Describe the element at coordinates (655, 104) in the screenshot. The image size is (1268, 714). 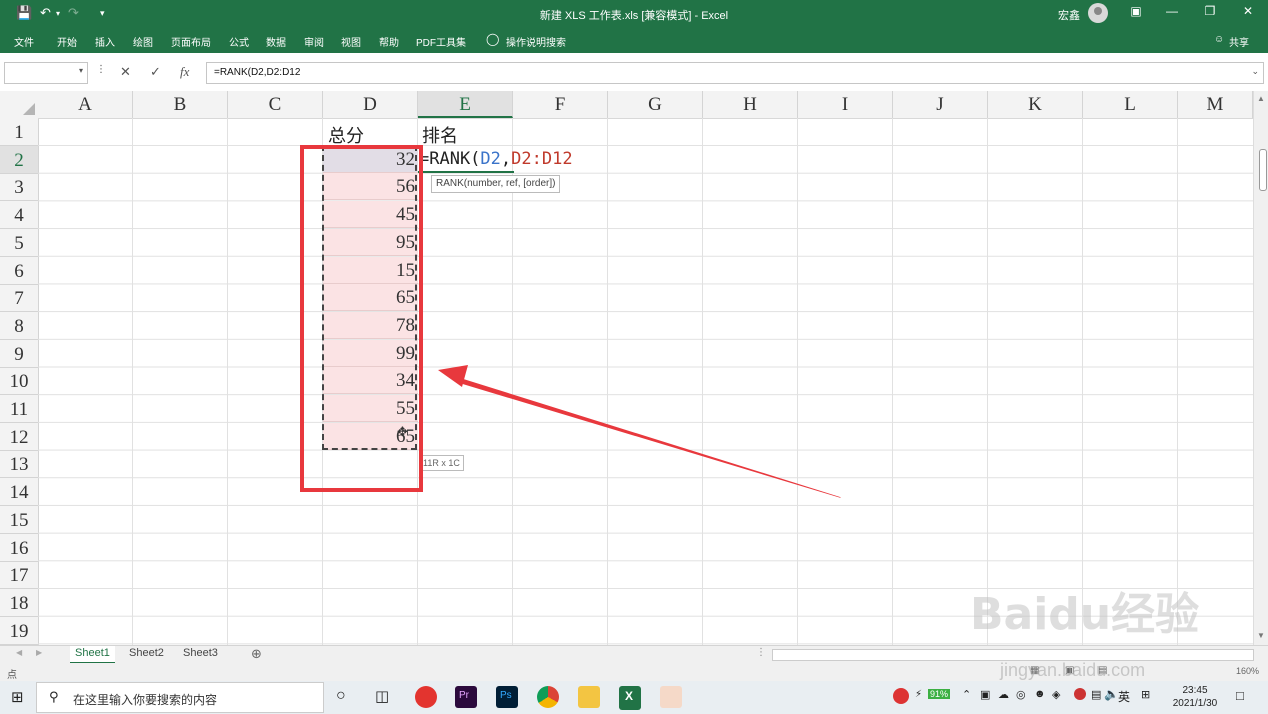
I see `col-header-g: G` at that location.